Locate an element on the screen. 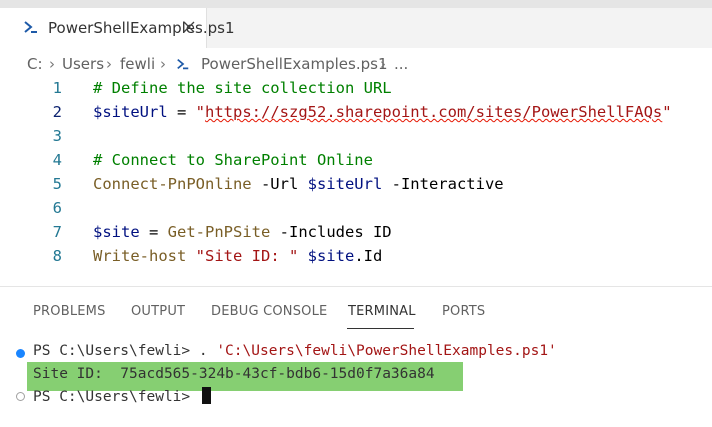  active-tab-indicator is located at coordinates (380, 328).